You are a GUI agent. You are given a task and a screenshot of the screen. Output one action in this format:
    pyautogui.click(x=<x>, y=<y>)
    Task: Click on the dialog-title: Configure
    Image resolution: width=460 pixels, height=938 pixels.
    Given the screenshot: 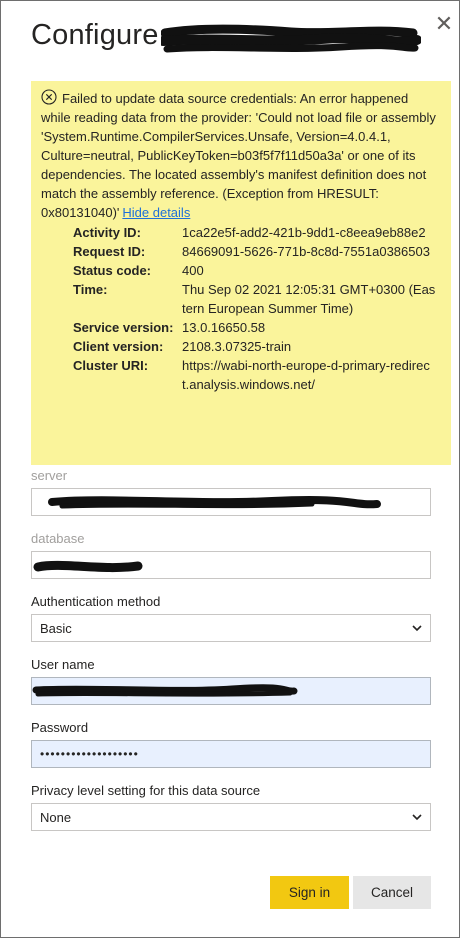 What is the action you would take?
    pyautogui.click(x=95, y=35)
    